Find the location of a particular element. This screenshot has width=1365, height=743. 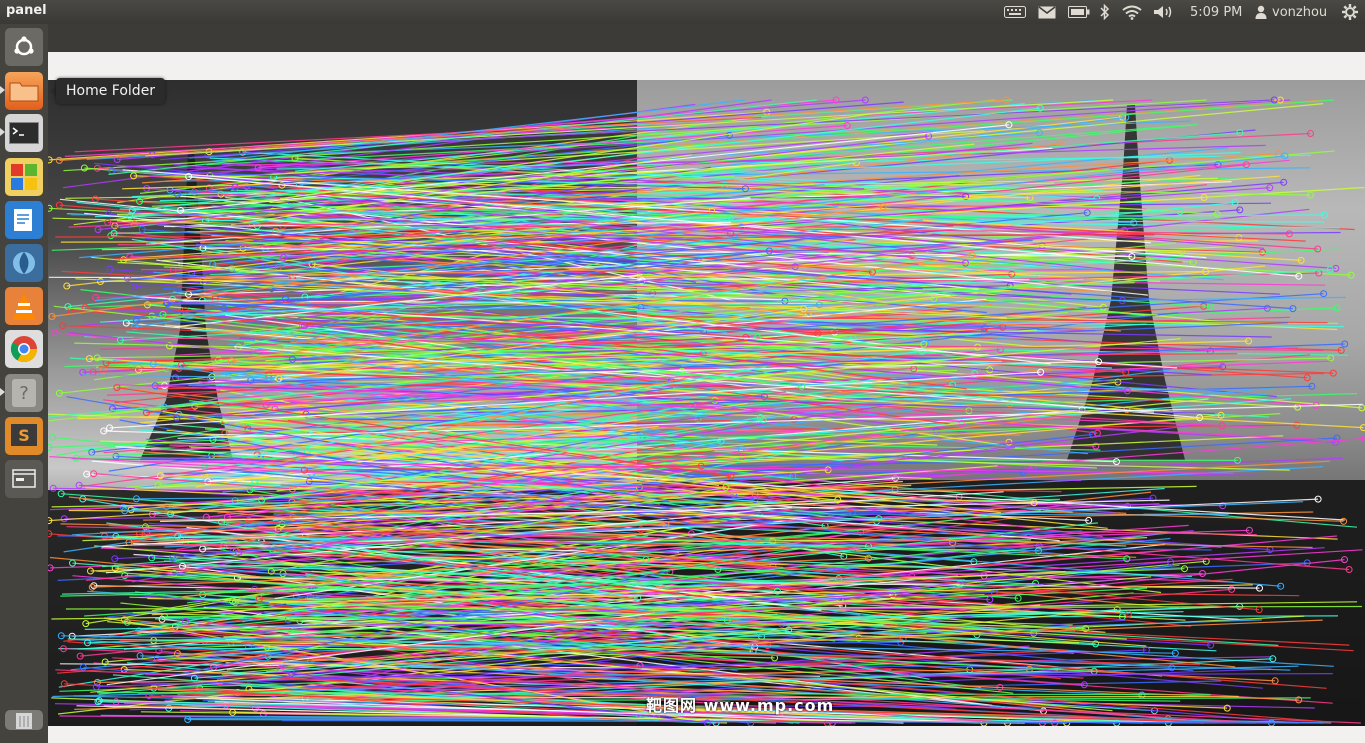

home-folder-tooltip: Home Folder is located at coordinates (111, 91).